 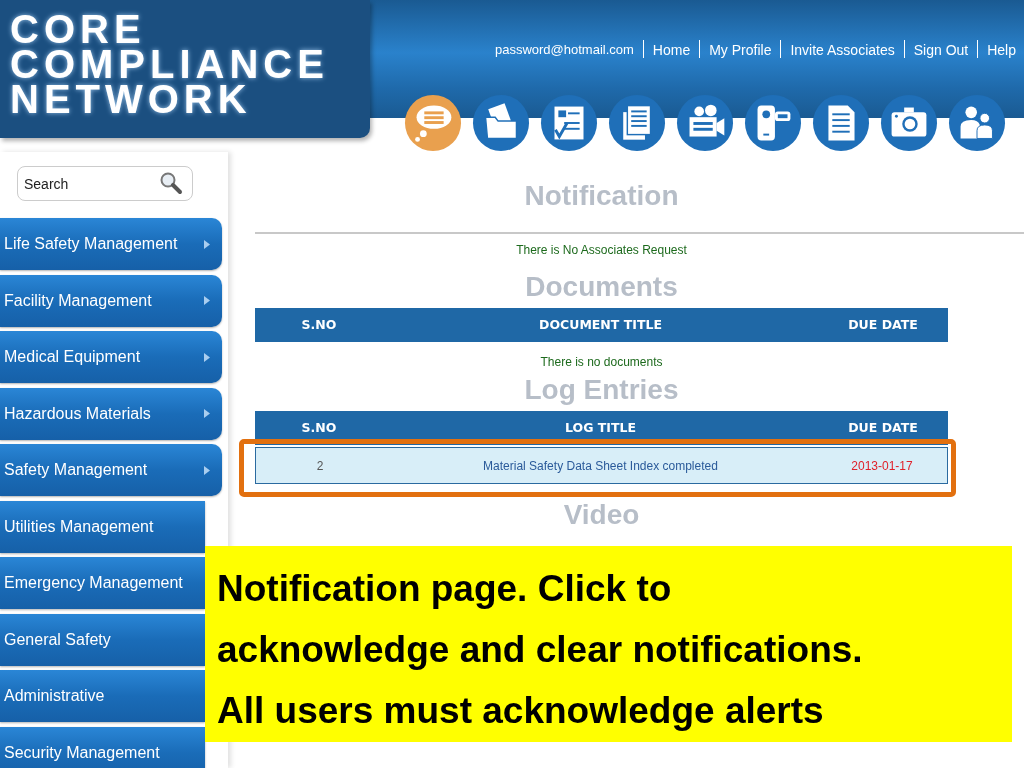 I want to click on section-heading: Video, so click(x=601, y=515).